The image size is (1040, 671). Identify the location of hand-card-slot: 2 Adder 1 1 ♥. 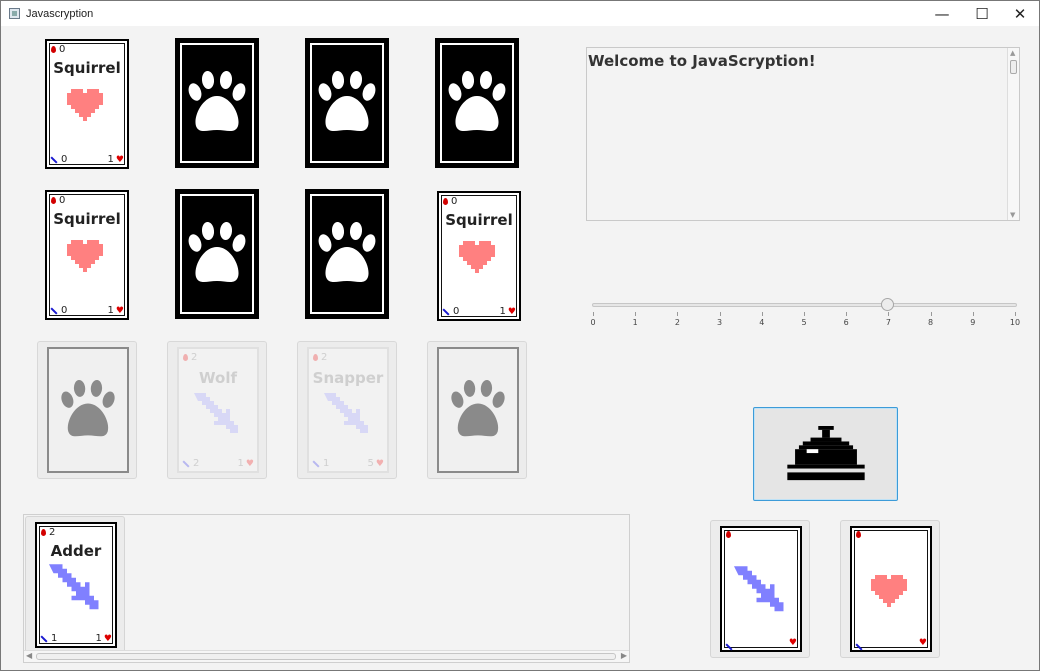
(75, 585).